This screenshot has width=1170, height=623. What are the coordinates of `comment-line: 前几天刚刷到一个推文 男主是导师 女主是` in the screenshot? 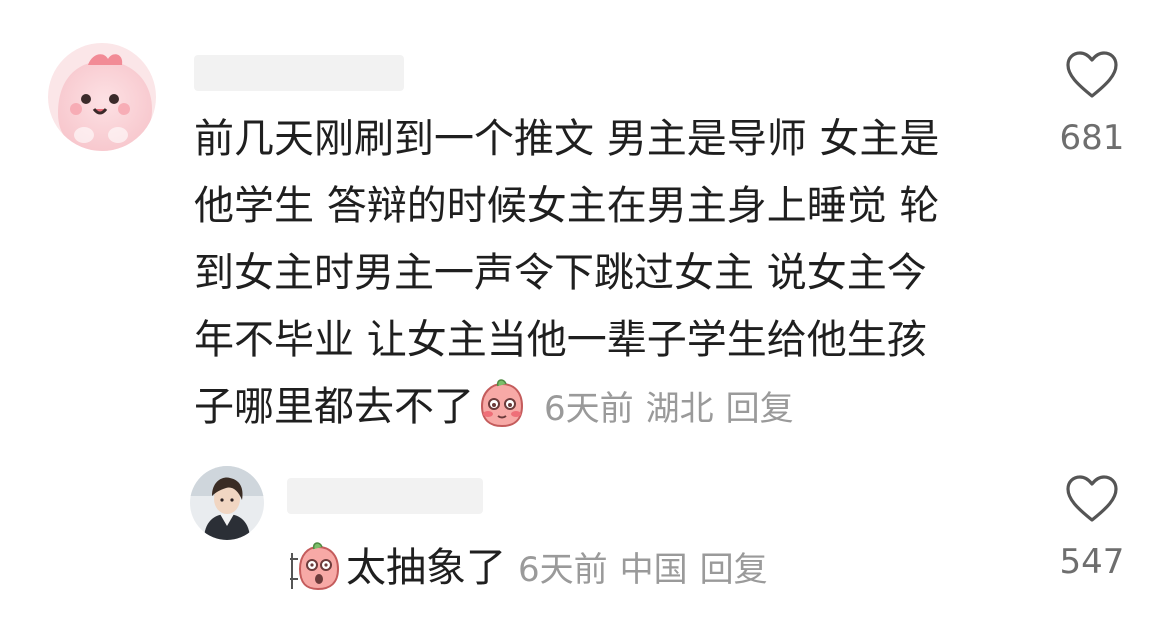 It's located at (567, 139).